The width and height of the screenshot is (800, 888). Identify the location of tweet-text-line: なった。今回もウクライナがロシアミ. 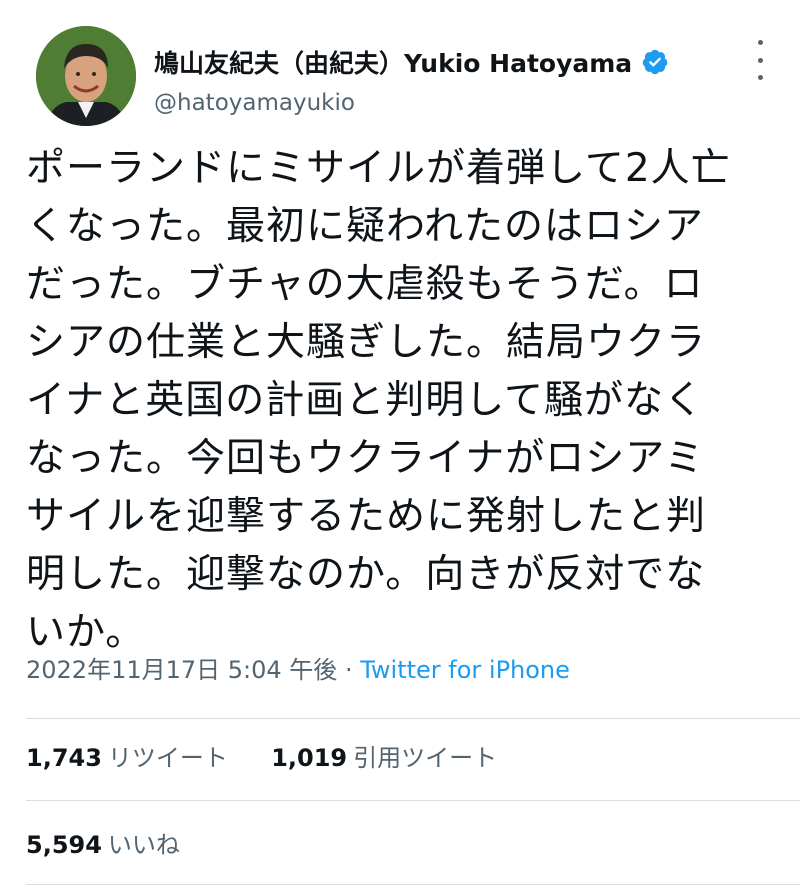
(365, 458).